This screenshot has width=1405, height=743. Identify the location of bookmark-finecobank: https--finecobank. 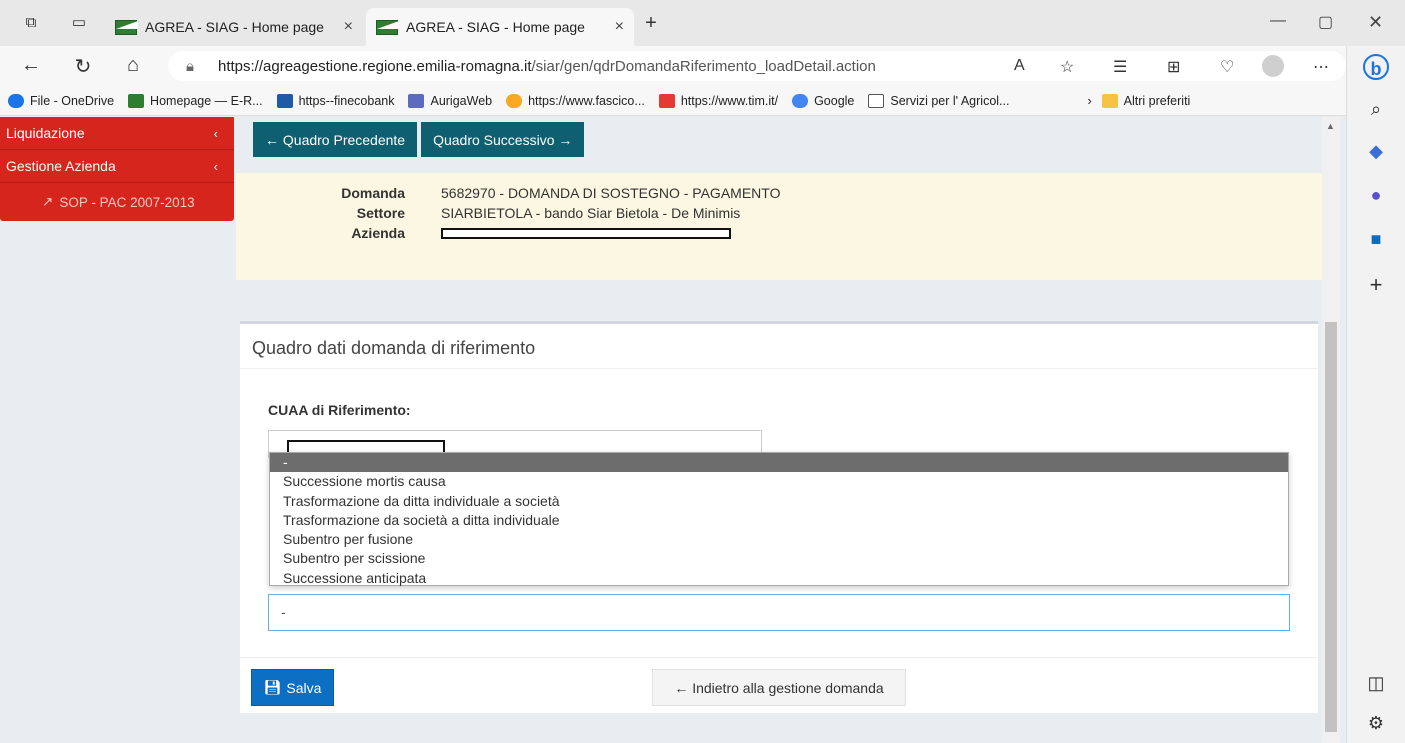
(335, 100).